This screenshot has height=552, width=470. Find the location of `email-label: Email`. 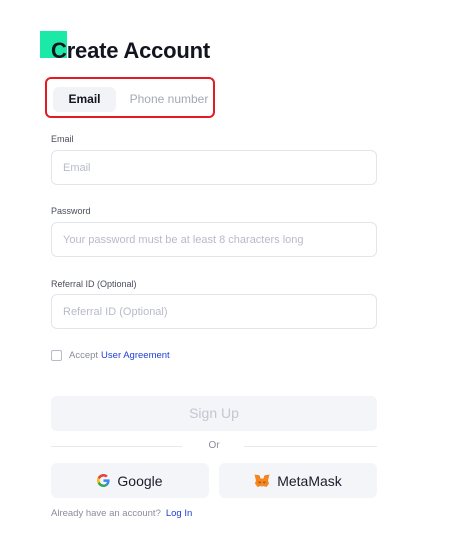

email-label: Email is located at coordinates (62, 139).